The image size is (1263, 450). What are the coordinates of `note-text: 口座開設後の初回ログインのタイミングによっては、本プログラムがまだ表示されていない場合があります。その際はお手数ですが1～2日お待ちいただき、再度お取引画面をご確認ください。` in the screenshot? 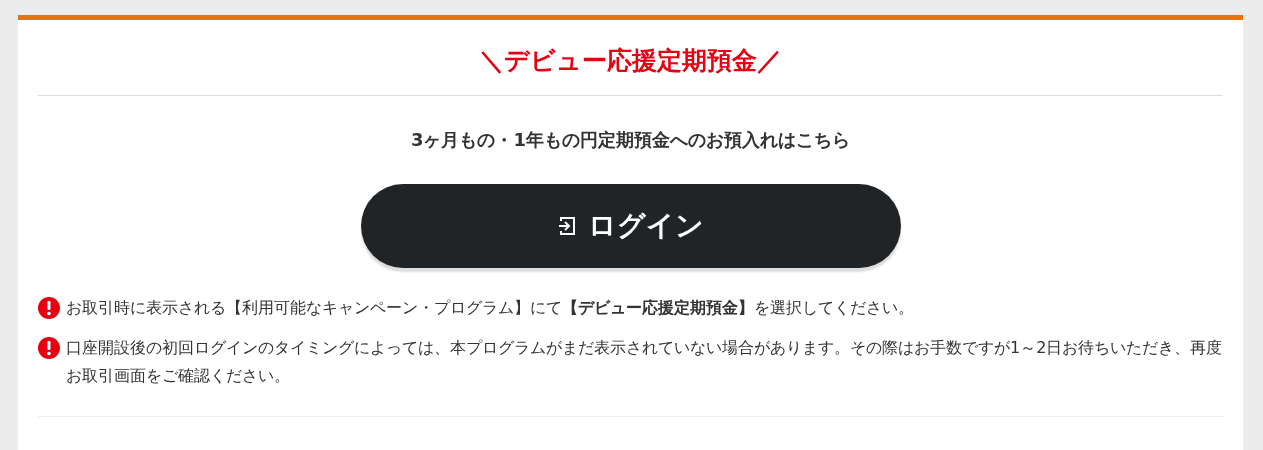 It's located at (644, 362).